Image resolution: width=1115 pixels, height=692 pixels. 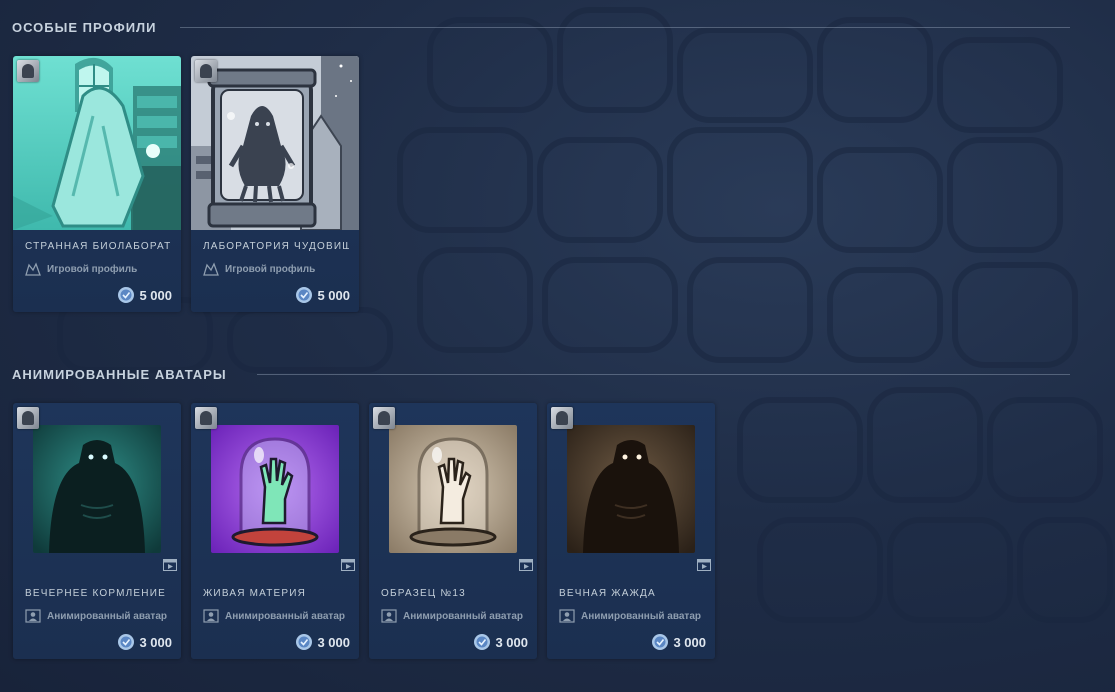 What do you see at coordinates (275, 490) in the screenshot?
I see `item-preview-living-matter` at bounding box center [275, 490].